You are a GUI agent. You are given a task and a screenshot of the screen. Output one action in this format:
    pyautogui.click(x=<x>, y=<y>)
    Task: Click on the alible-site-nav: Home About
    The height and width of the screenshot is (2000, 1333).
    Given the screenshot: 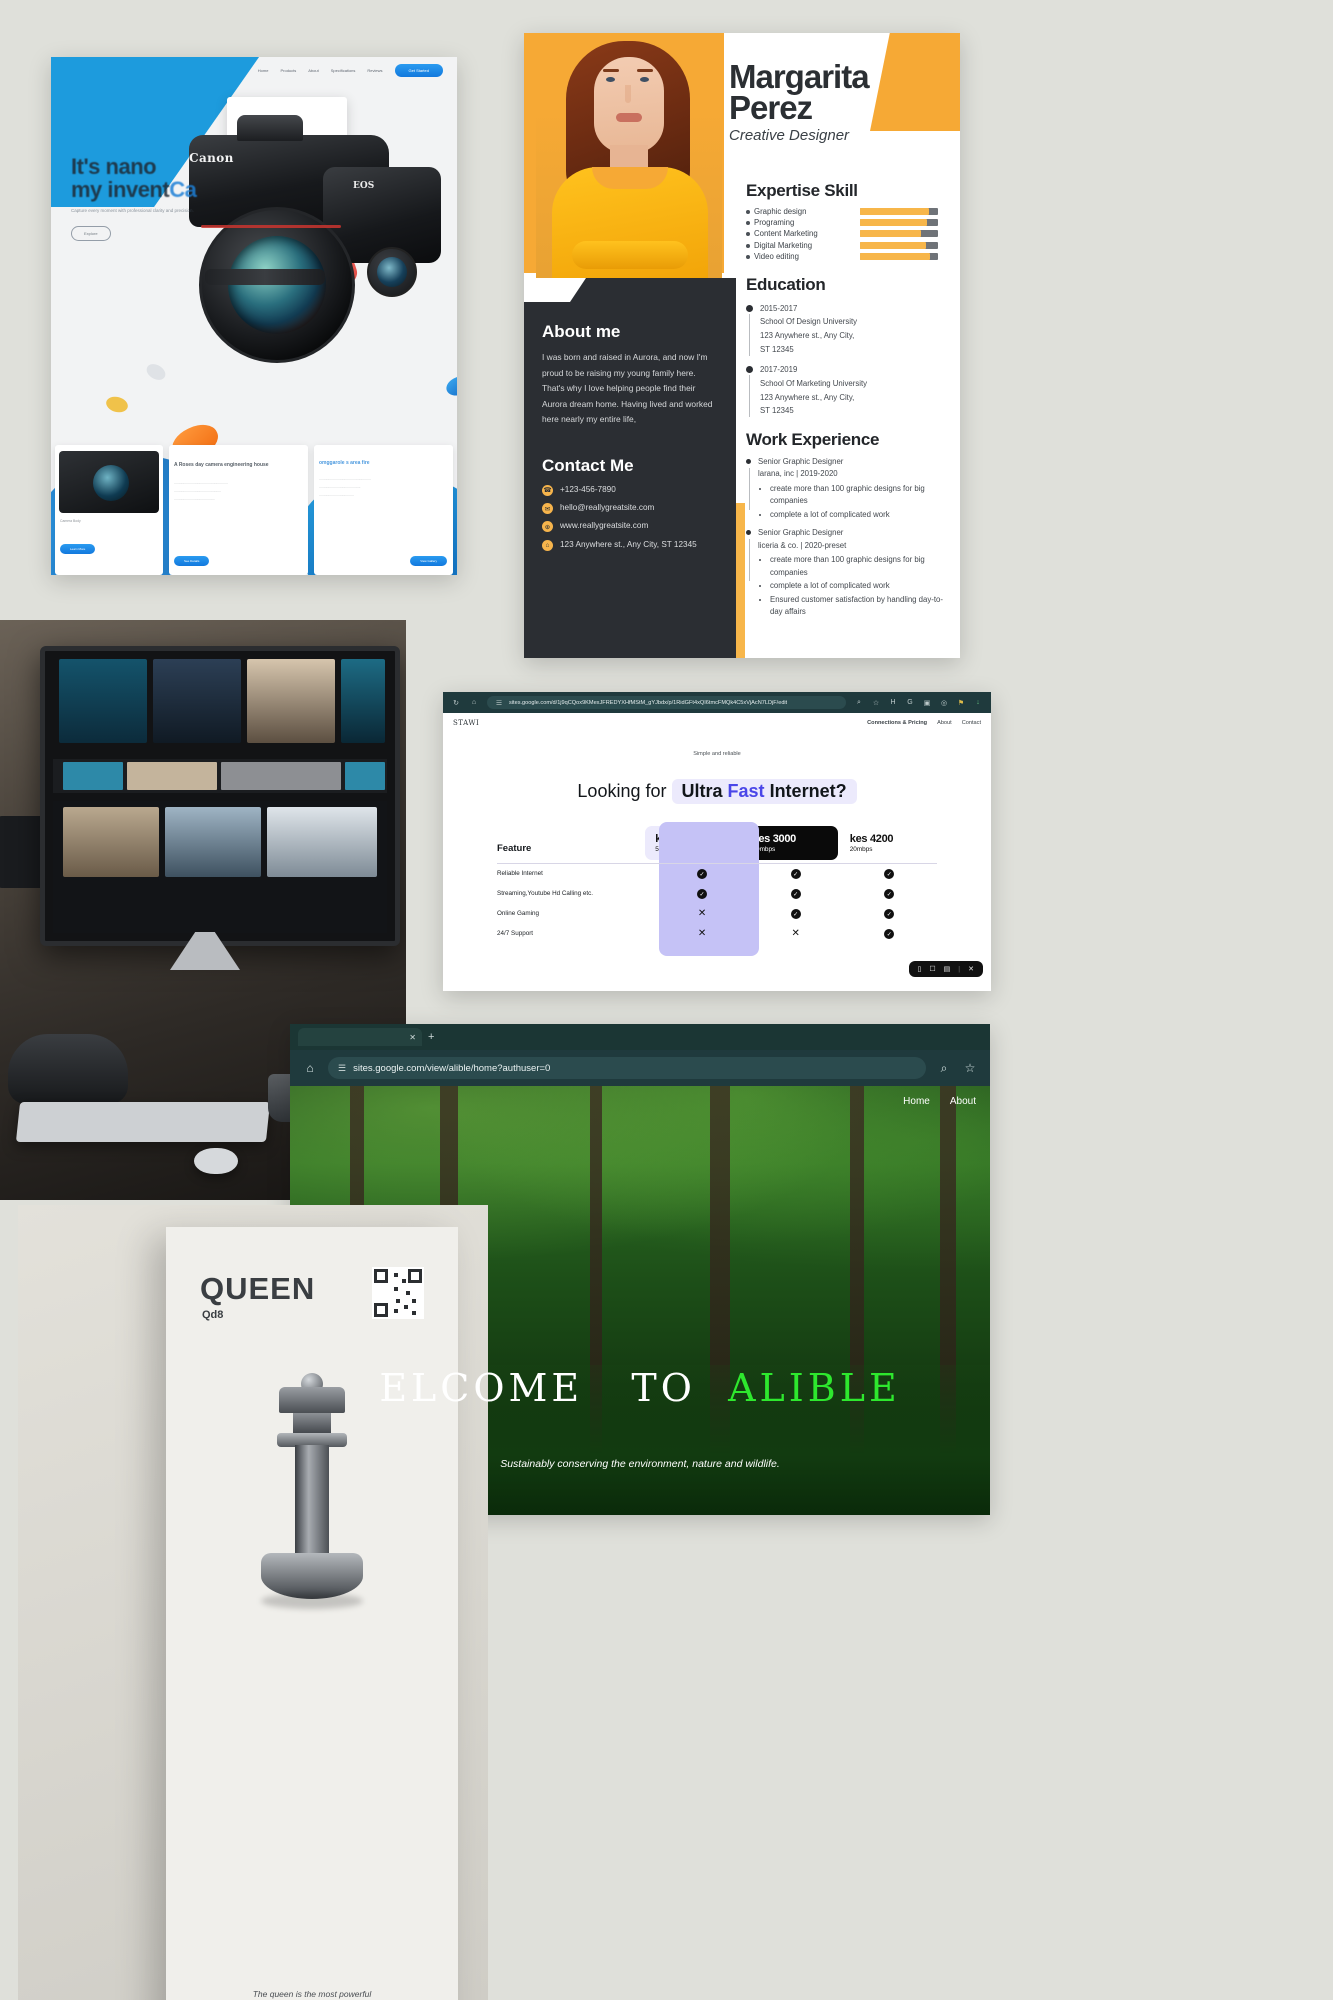 What is the action you would take?
    pyautogui.click(x=939, y=1101)
    